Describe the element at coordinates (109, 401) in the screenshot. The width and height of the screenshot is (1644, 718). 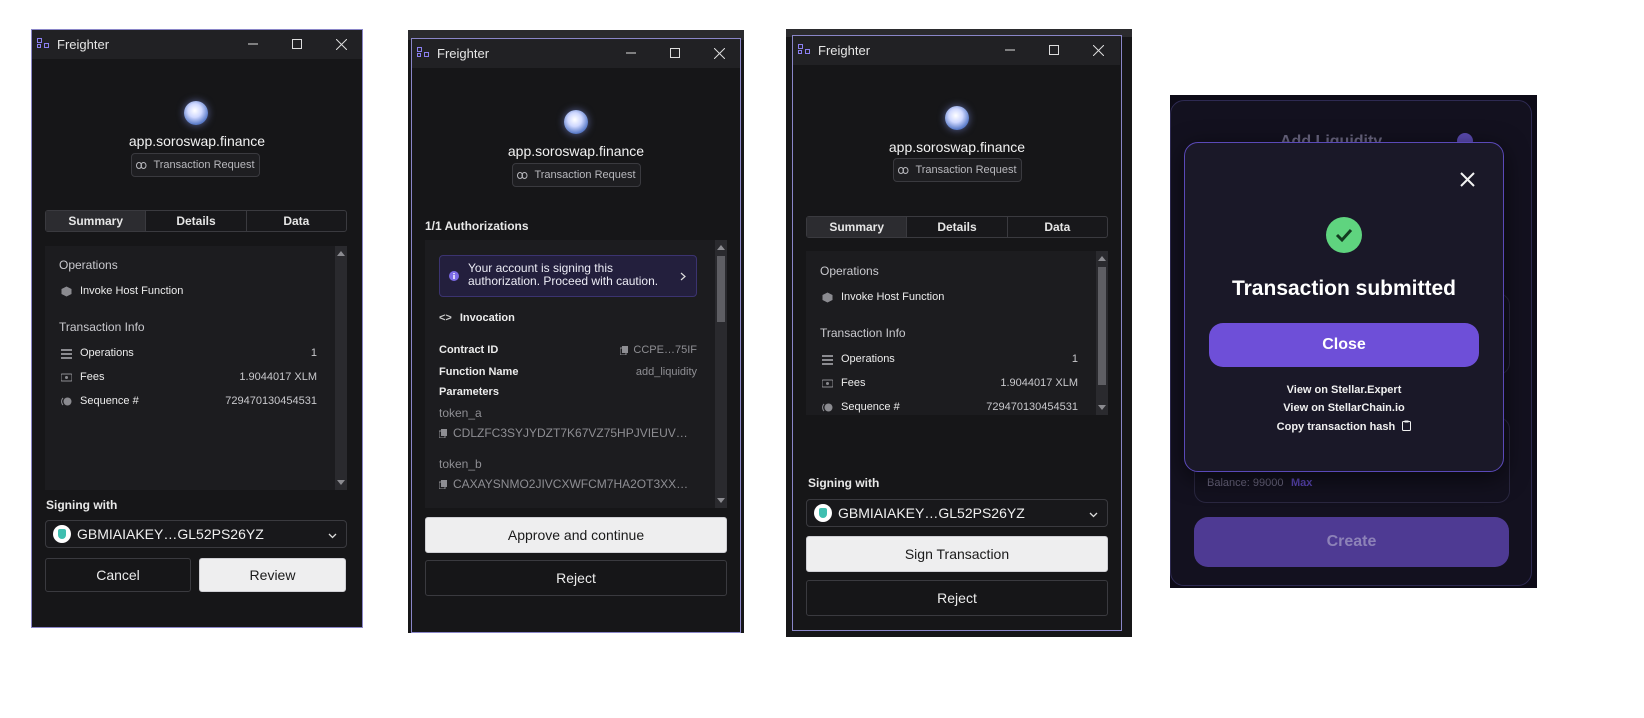
I see `info-label: Sequence #` at that location.